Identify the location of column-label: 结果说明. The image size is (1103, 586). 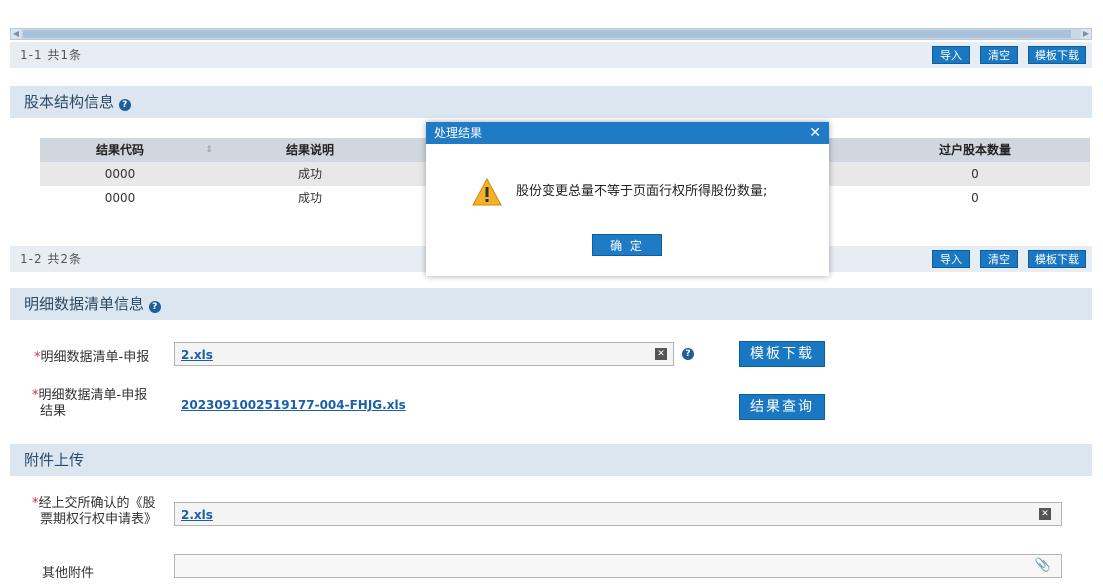
(309, 150).